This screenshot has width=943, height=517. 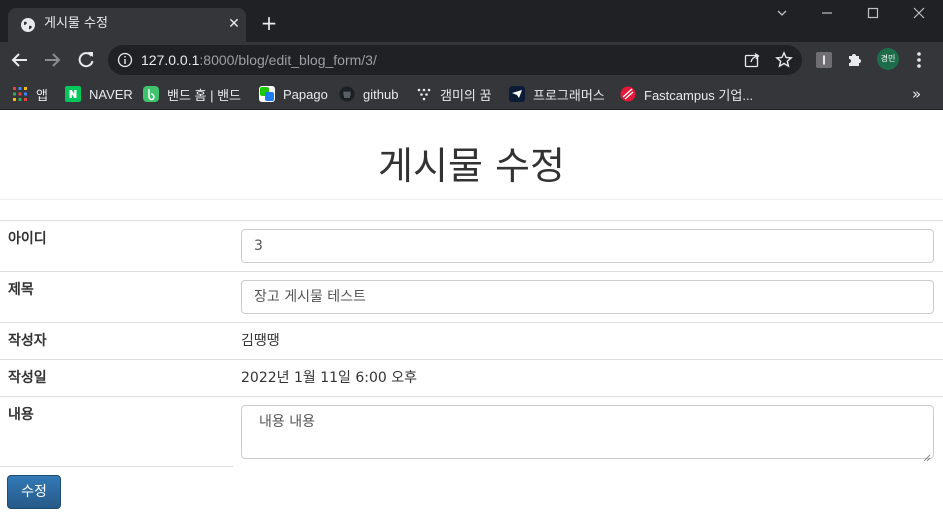 What do you see at coordinates (20, 60) in the screenshot?
I see `back-arrow-icon` at bounding box center [20, 60].